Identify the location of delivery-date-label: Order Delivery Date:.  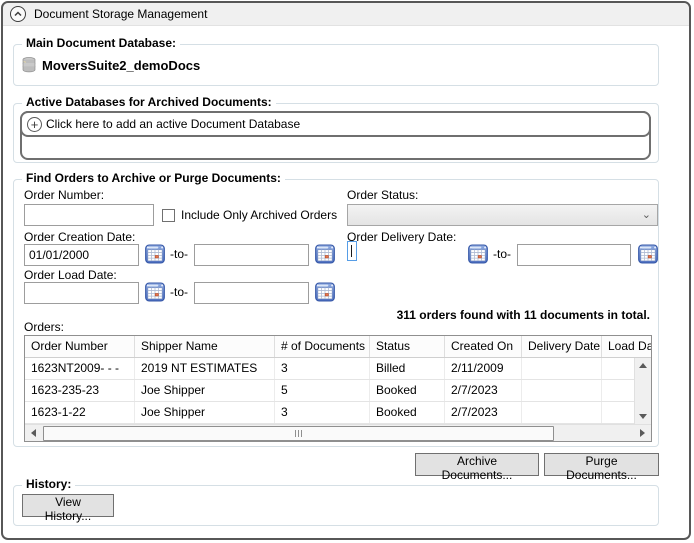
(402, 237).